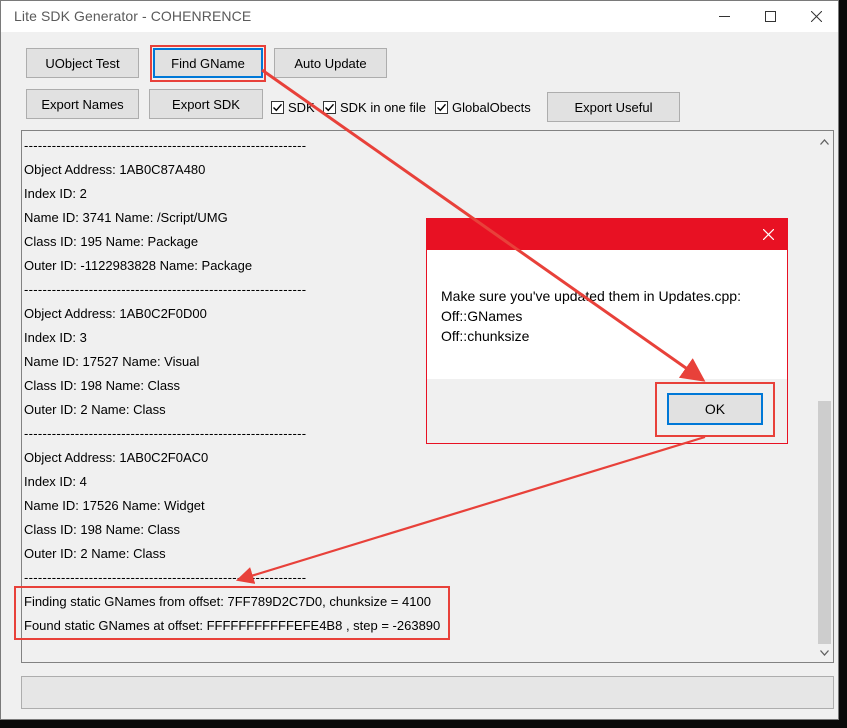  I want to click on console-line: Name ID: 17526 Name: Widget, so click(114, 505).